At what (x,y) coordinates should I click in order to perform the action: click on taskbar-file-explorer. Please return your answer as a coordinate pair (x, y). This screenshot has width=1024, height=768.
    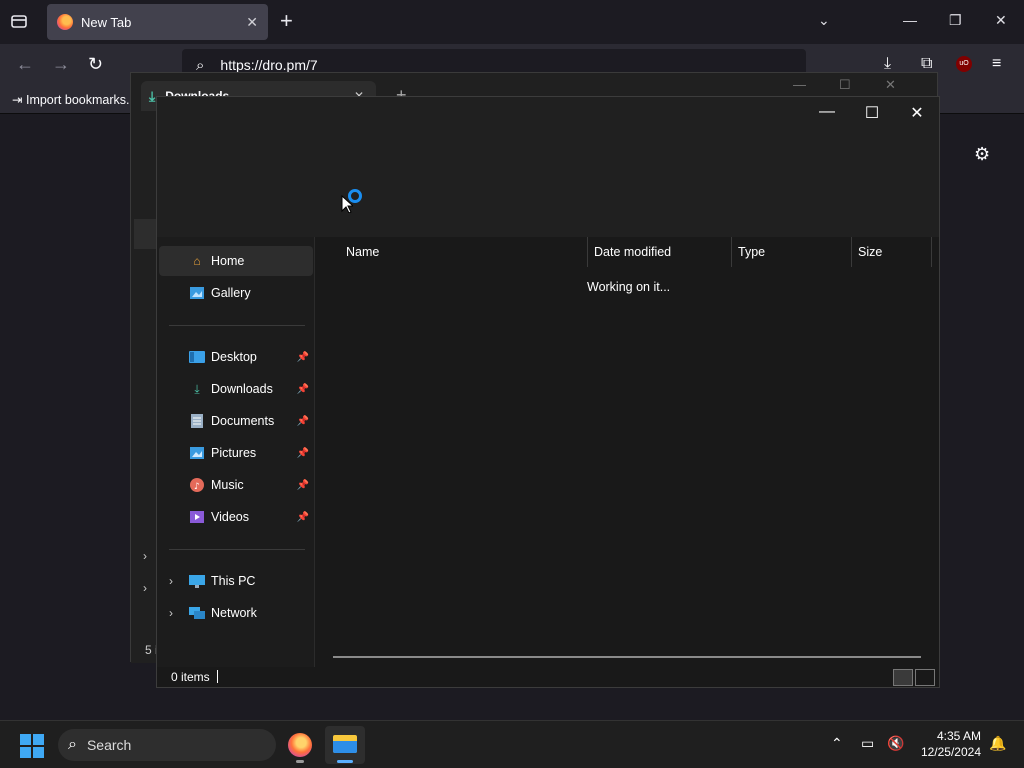
    Looking at the image, I should click on (345, 745).